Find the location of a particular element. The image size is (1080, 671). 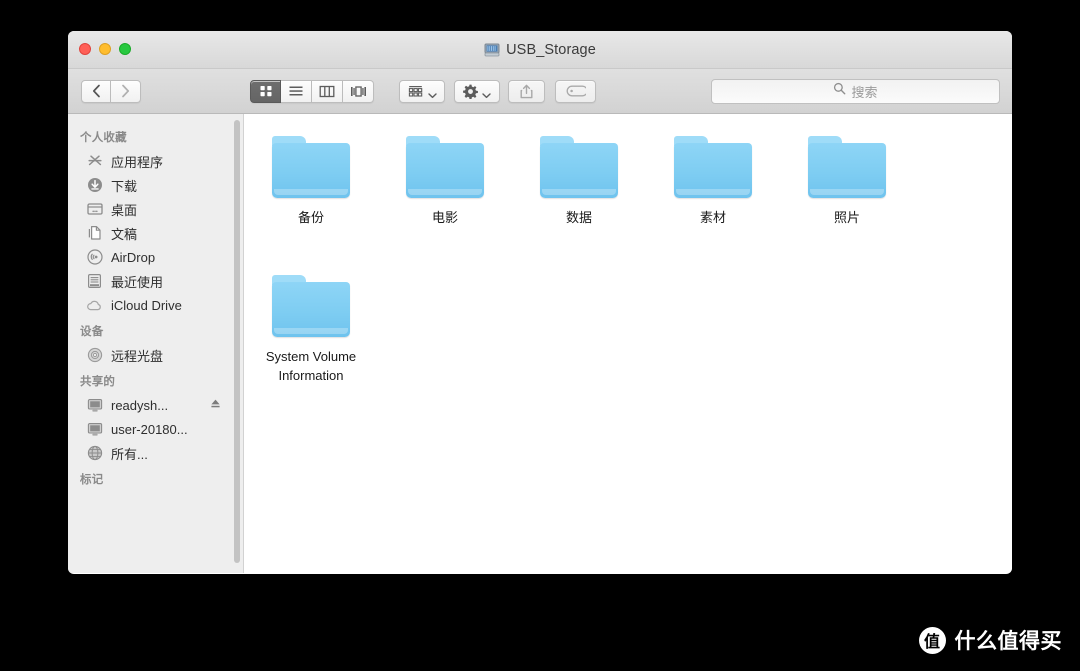

disc-icon is located at coordinates (94, 355).